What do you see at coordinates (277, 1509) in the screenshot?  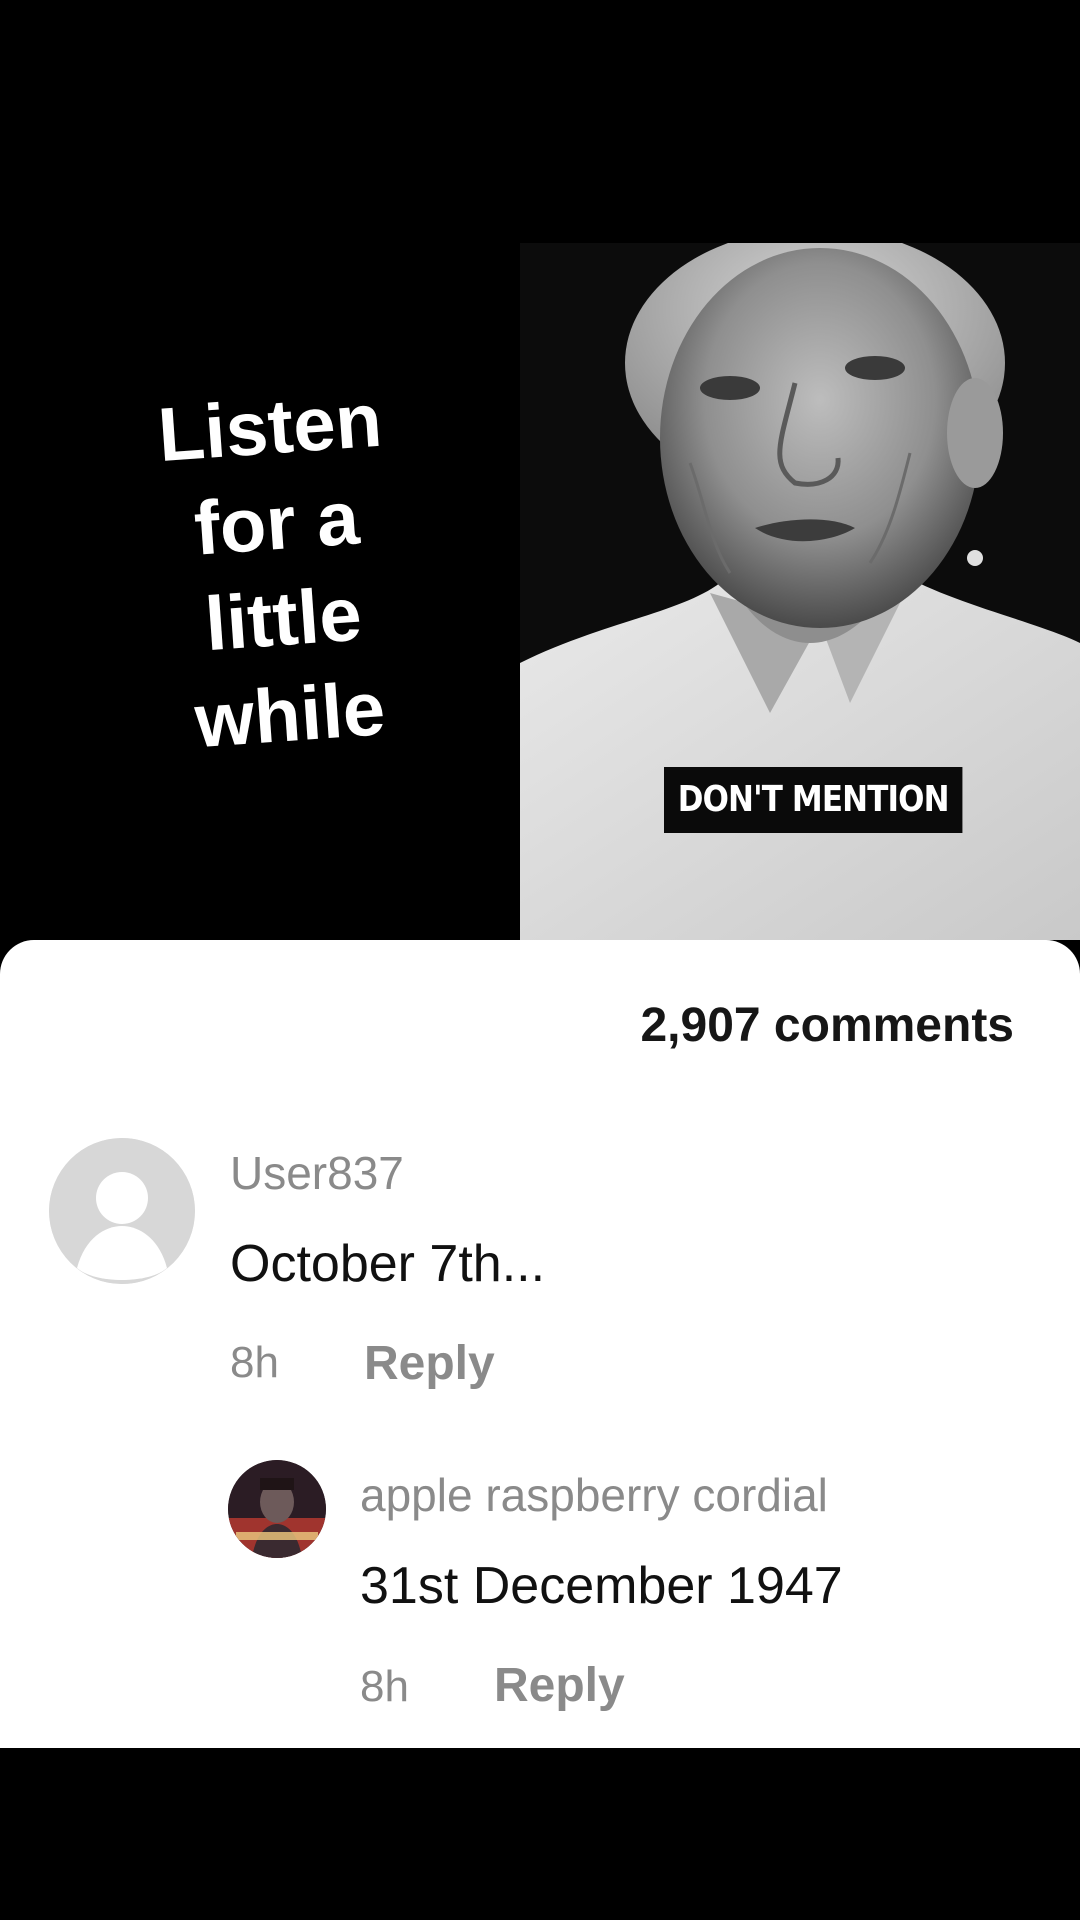 I see `profile-photo` at bounding box center [277, 1509].